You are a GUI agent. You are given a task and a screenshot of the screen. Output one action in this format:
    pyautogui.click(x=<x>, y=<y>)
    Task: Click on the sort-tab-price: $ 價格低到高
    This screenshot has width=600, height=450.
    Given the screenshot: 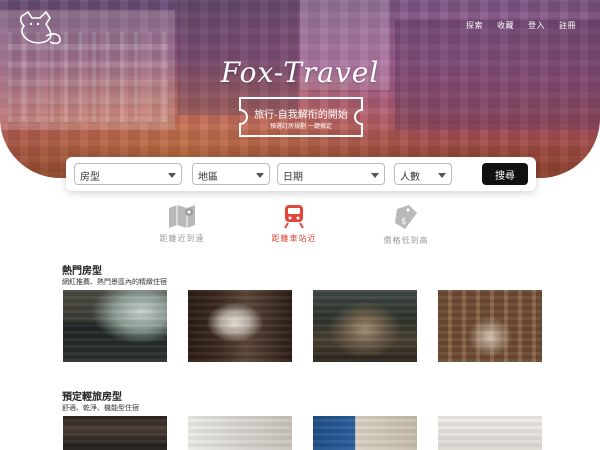 What is the action you would take?
    pyautogui.click(x=406, y=224)
    